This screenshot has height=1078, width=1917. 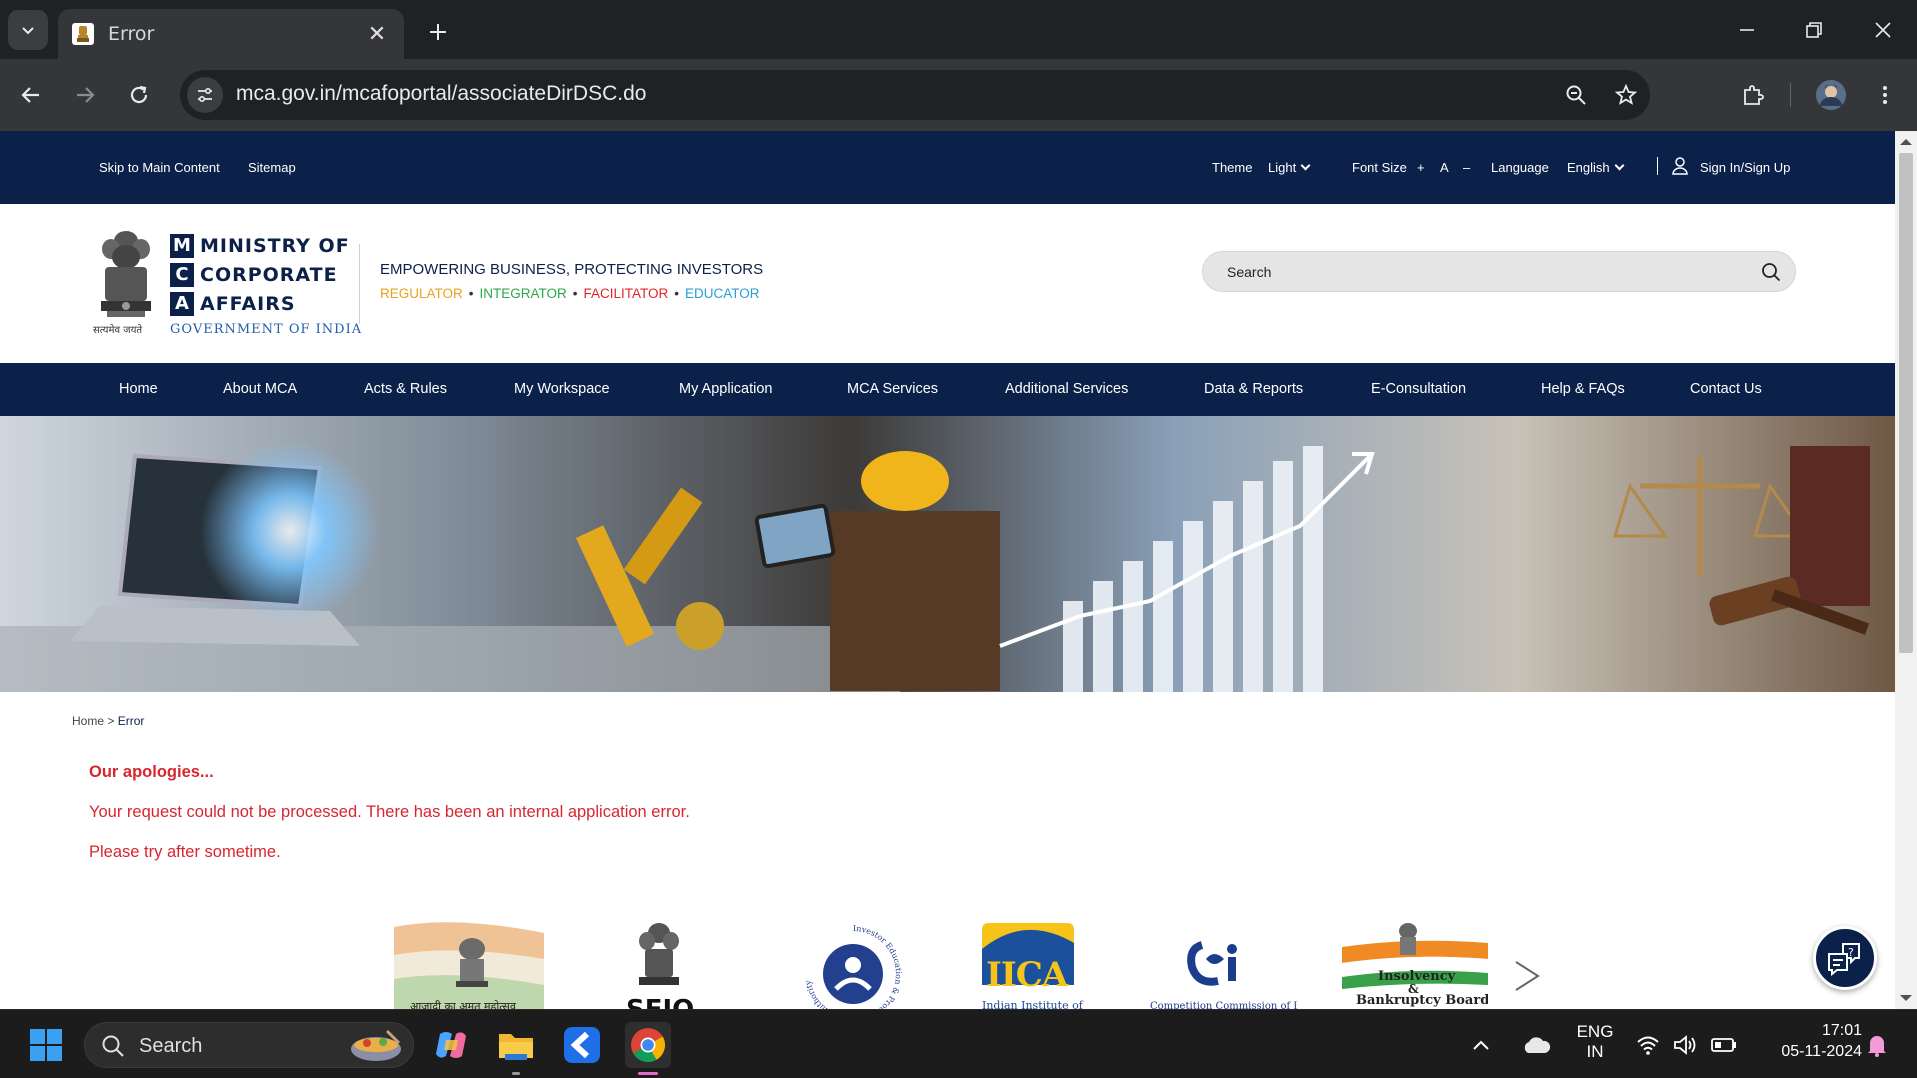 What do you see at coordinates (1877, 1045) in the screenshot?
I see `notifications-button` at bounding box center [1877, 1045].